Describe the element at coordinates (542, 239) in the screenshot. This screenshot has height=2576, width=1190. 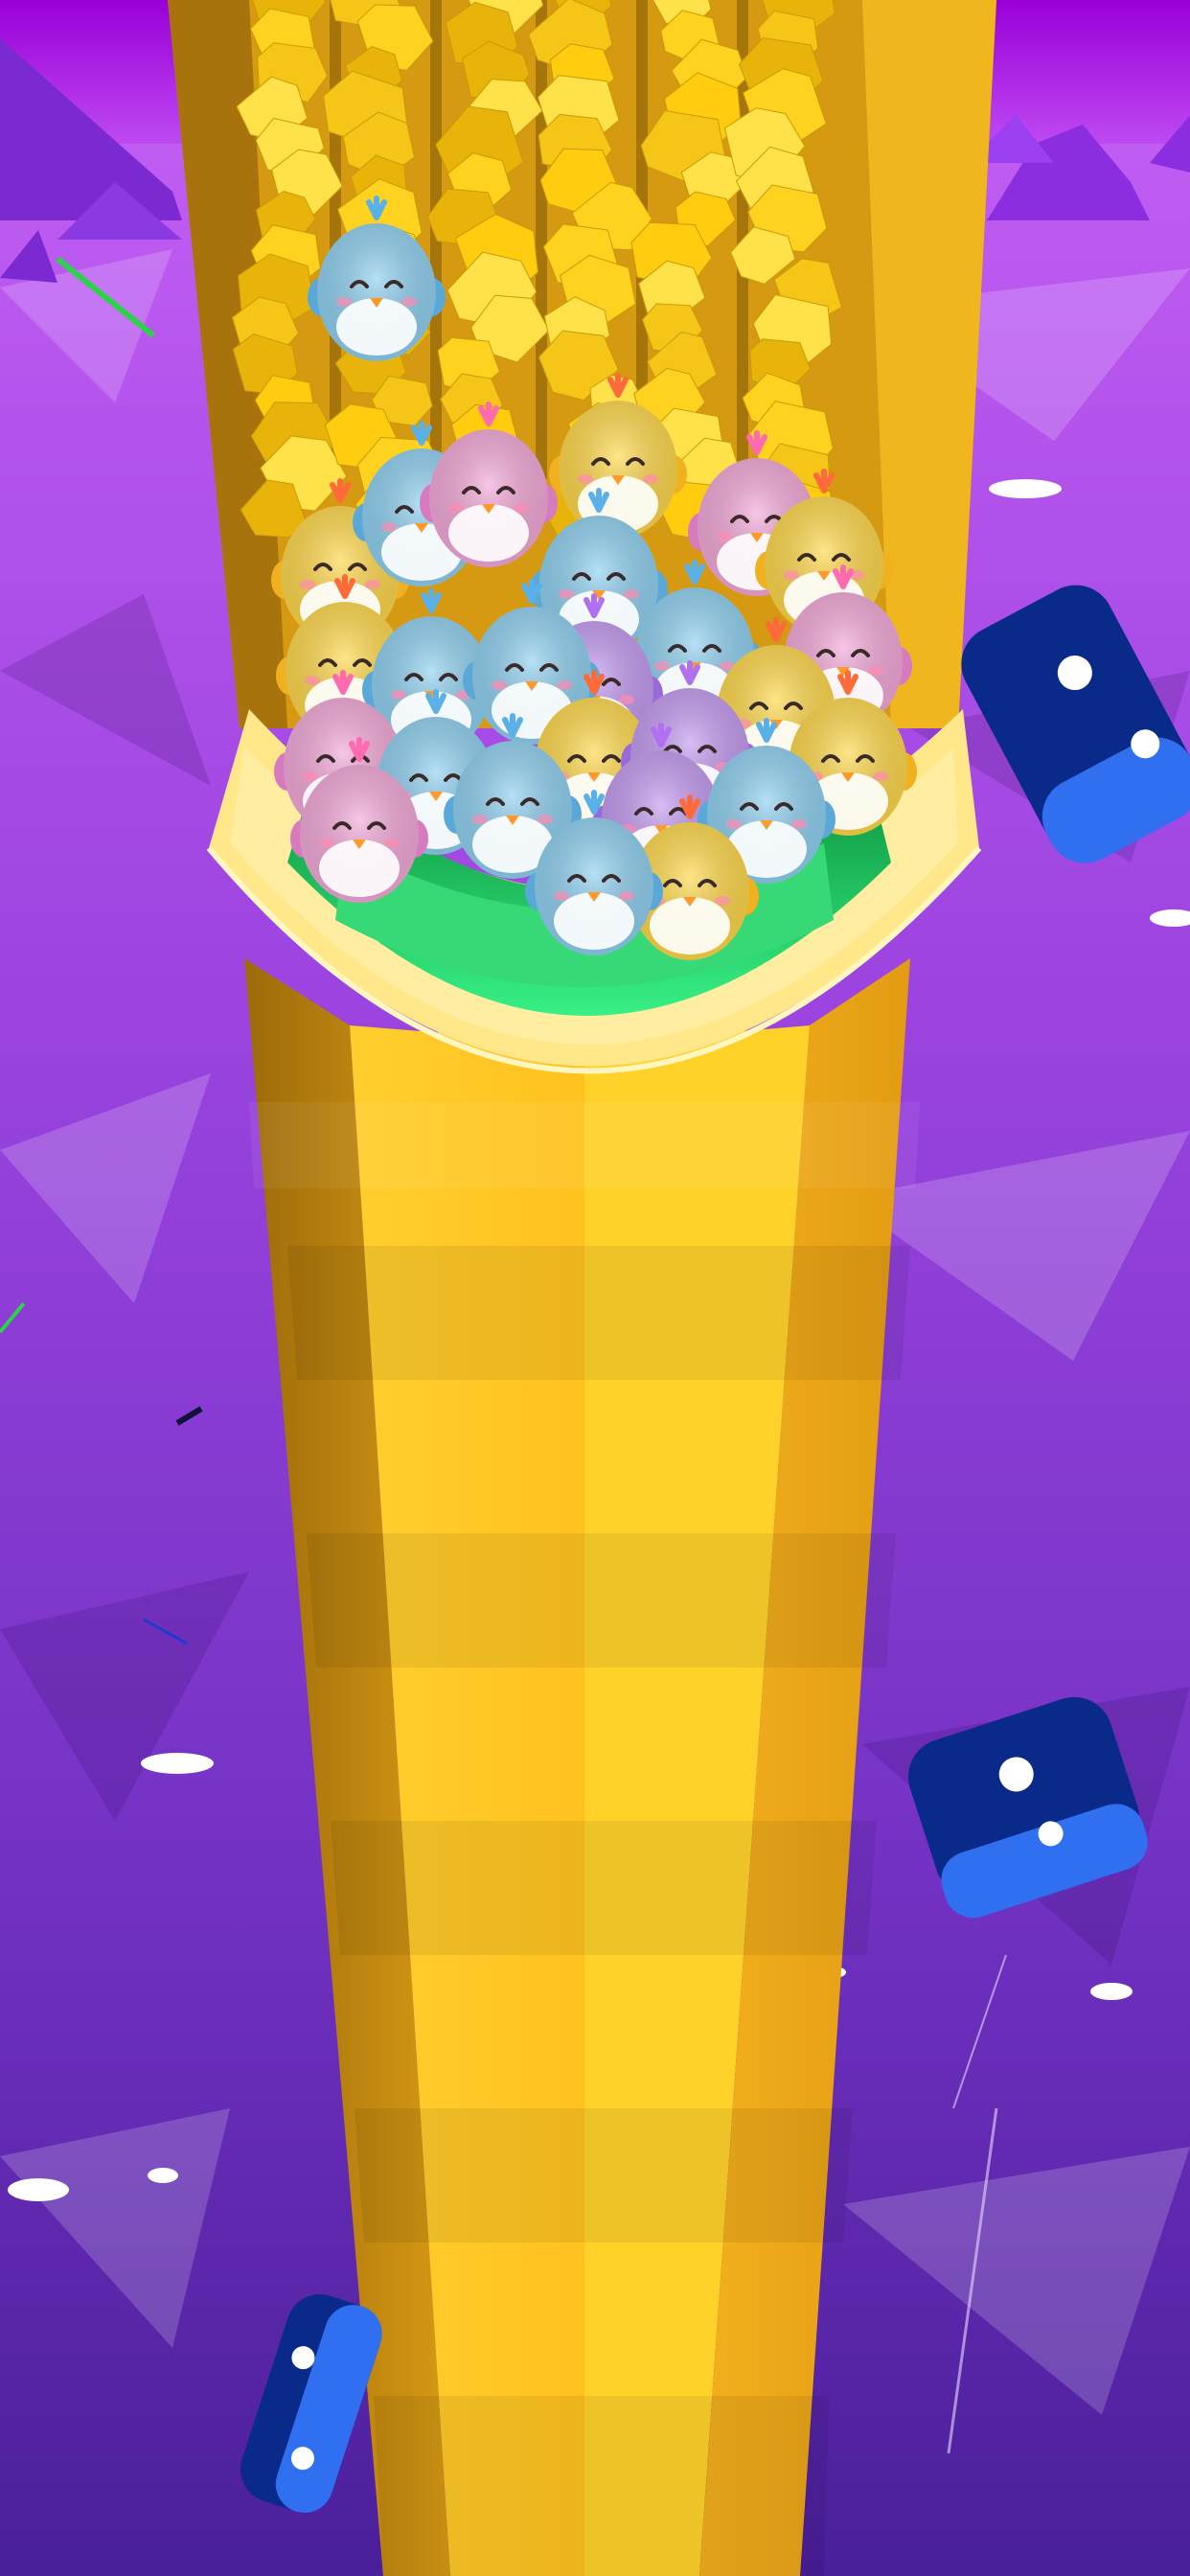
I see `ore-groove` at that location.